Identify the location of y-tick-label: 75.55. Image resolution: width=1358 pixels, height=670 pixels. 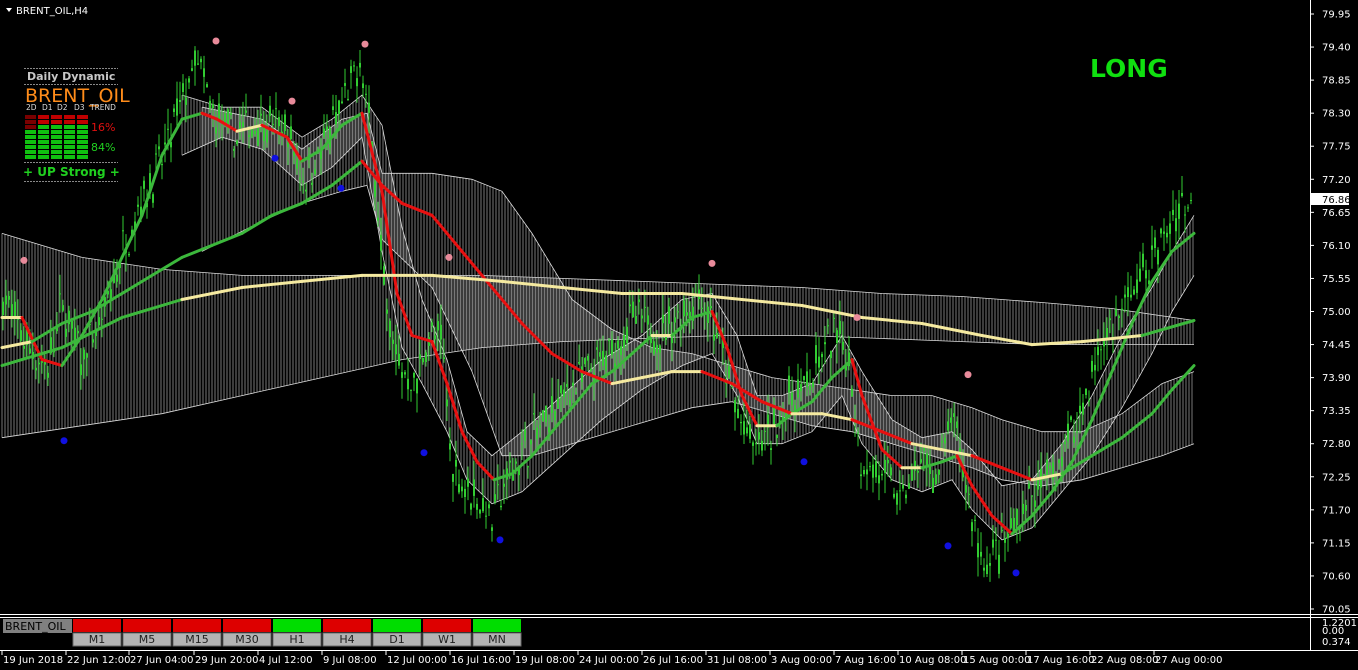
(1336, 279).